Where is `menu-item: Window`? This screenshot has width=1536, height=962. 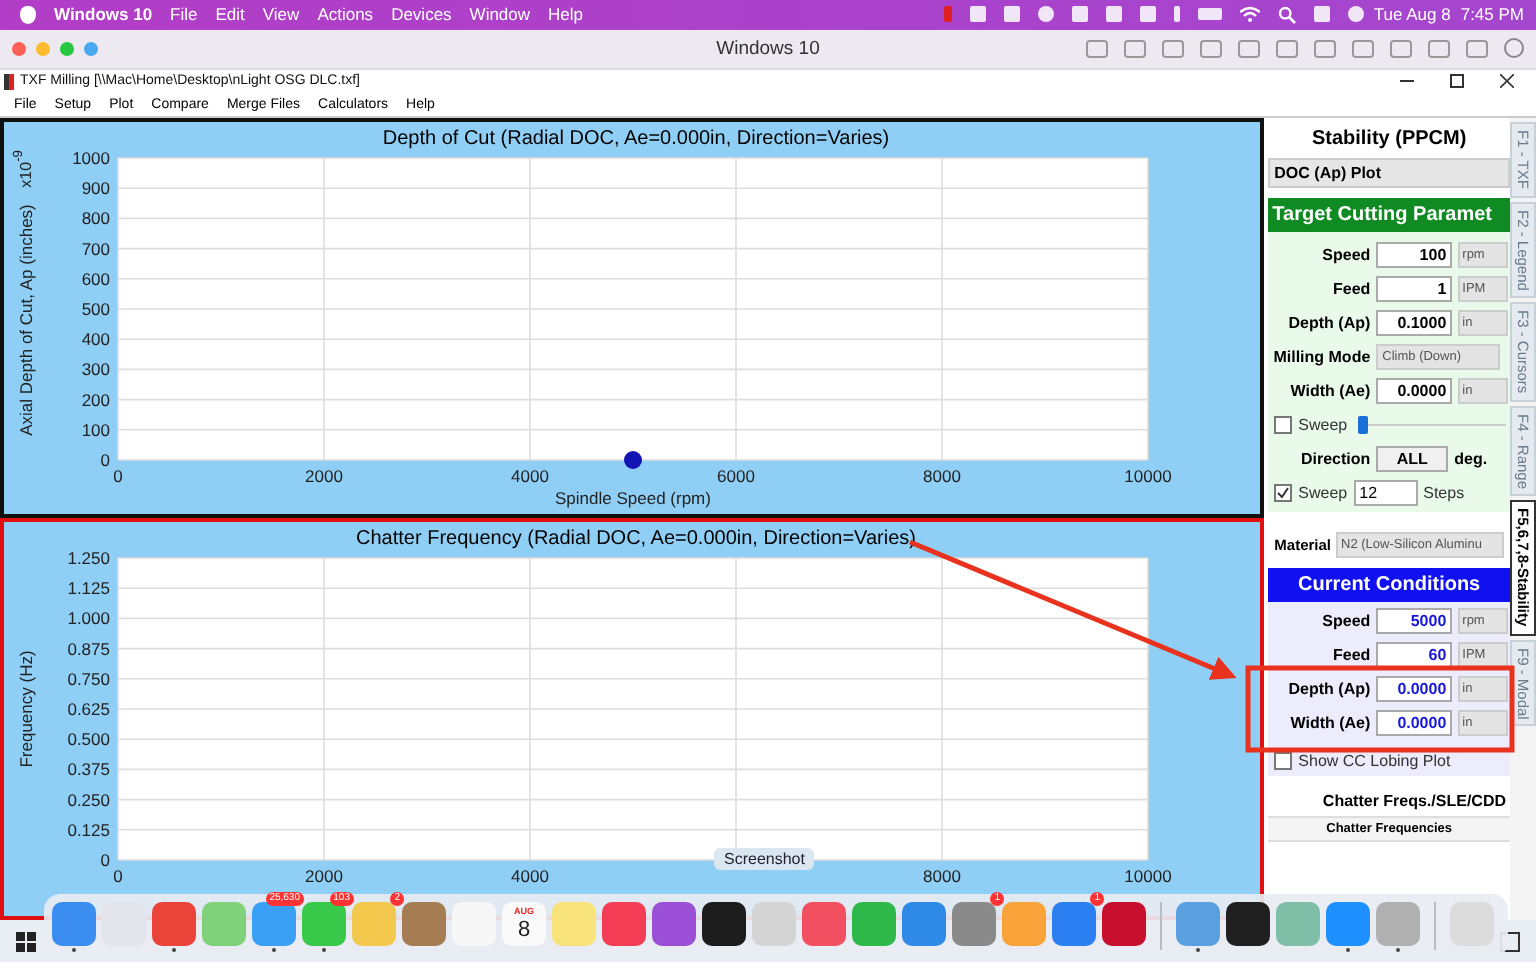 menu-item: Window is located at coordinates (500, 14).